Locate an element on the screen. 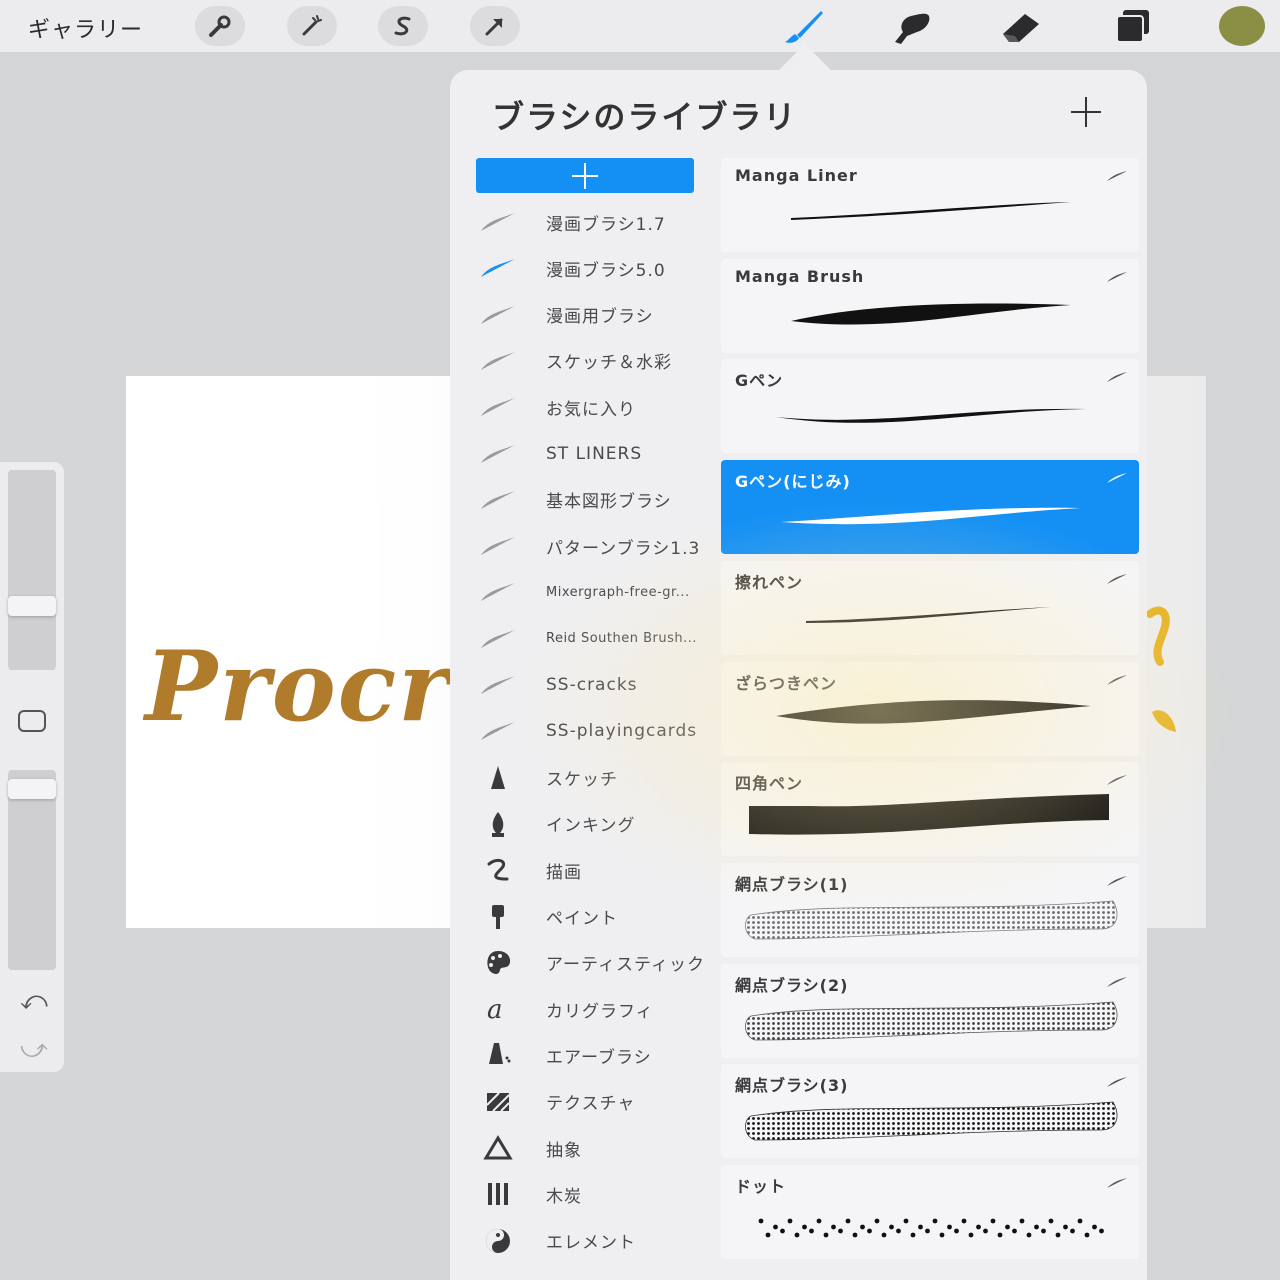 The width and height of the screenshot is (1280, 1280). brush-card: Manga Liner is located at coordinates (930, 205).